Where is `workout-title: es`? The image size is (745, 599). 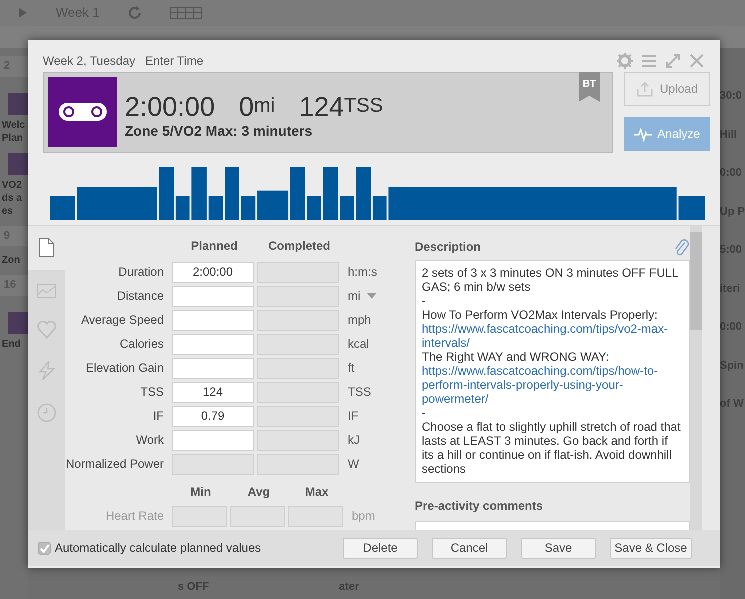
workout-title: es is located at coordinates (7, 211).